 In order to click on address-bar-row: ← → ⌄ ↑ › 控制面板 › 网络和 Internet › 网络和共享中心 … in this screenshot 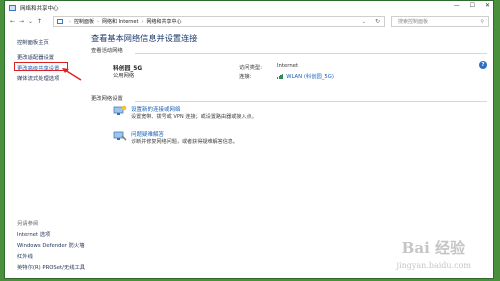, I will do `click(249, 21)`.